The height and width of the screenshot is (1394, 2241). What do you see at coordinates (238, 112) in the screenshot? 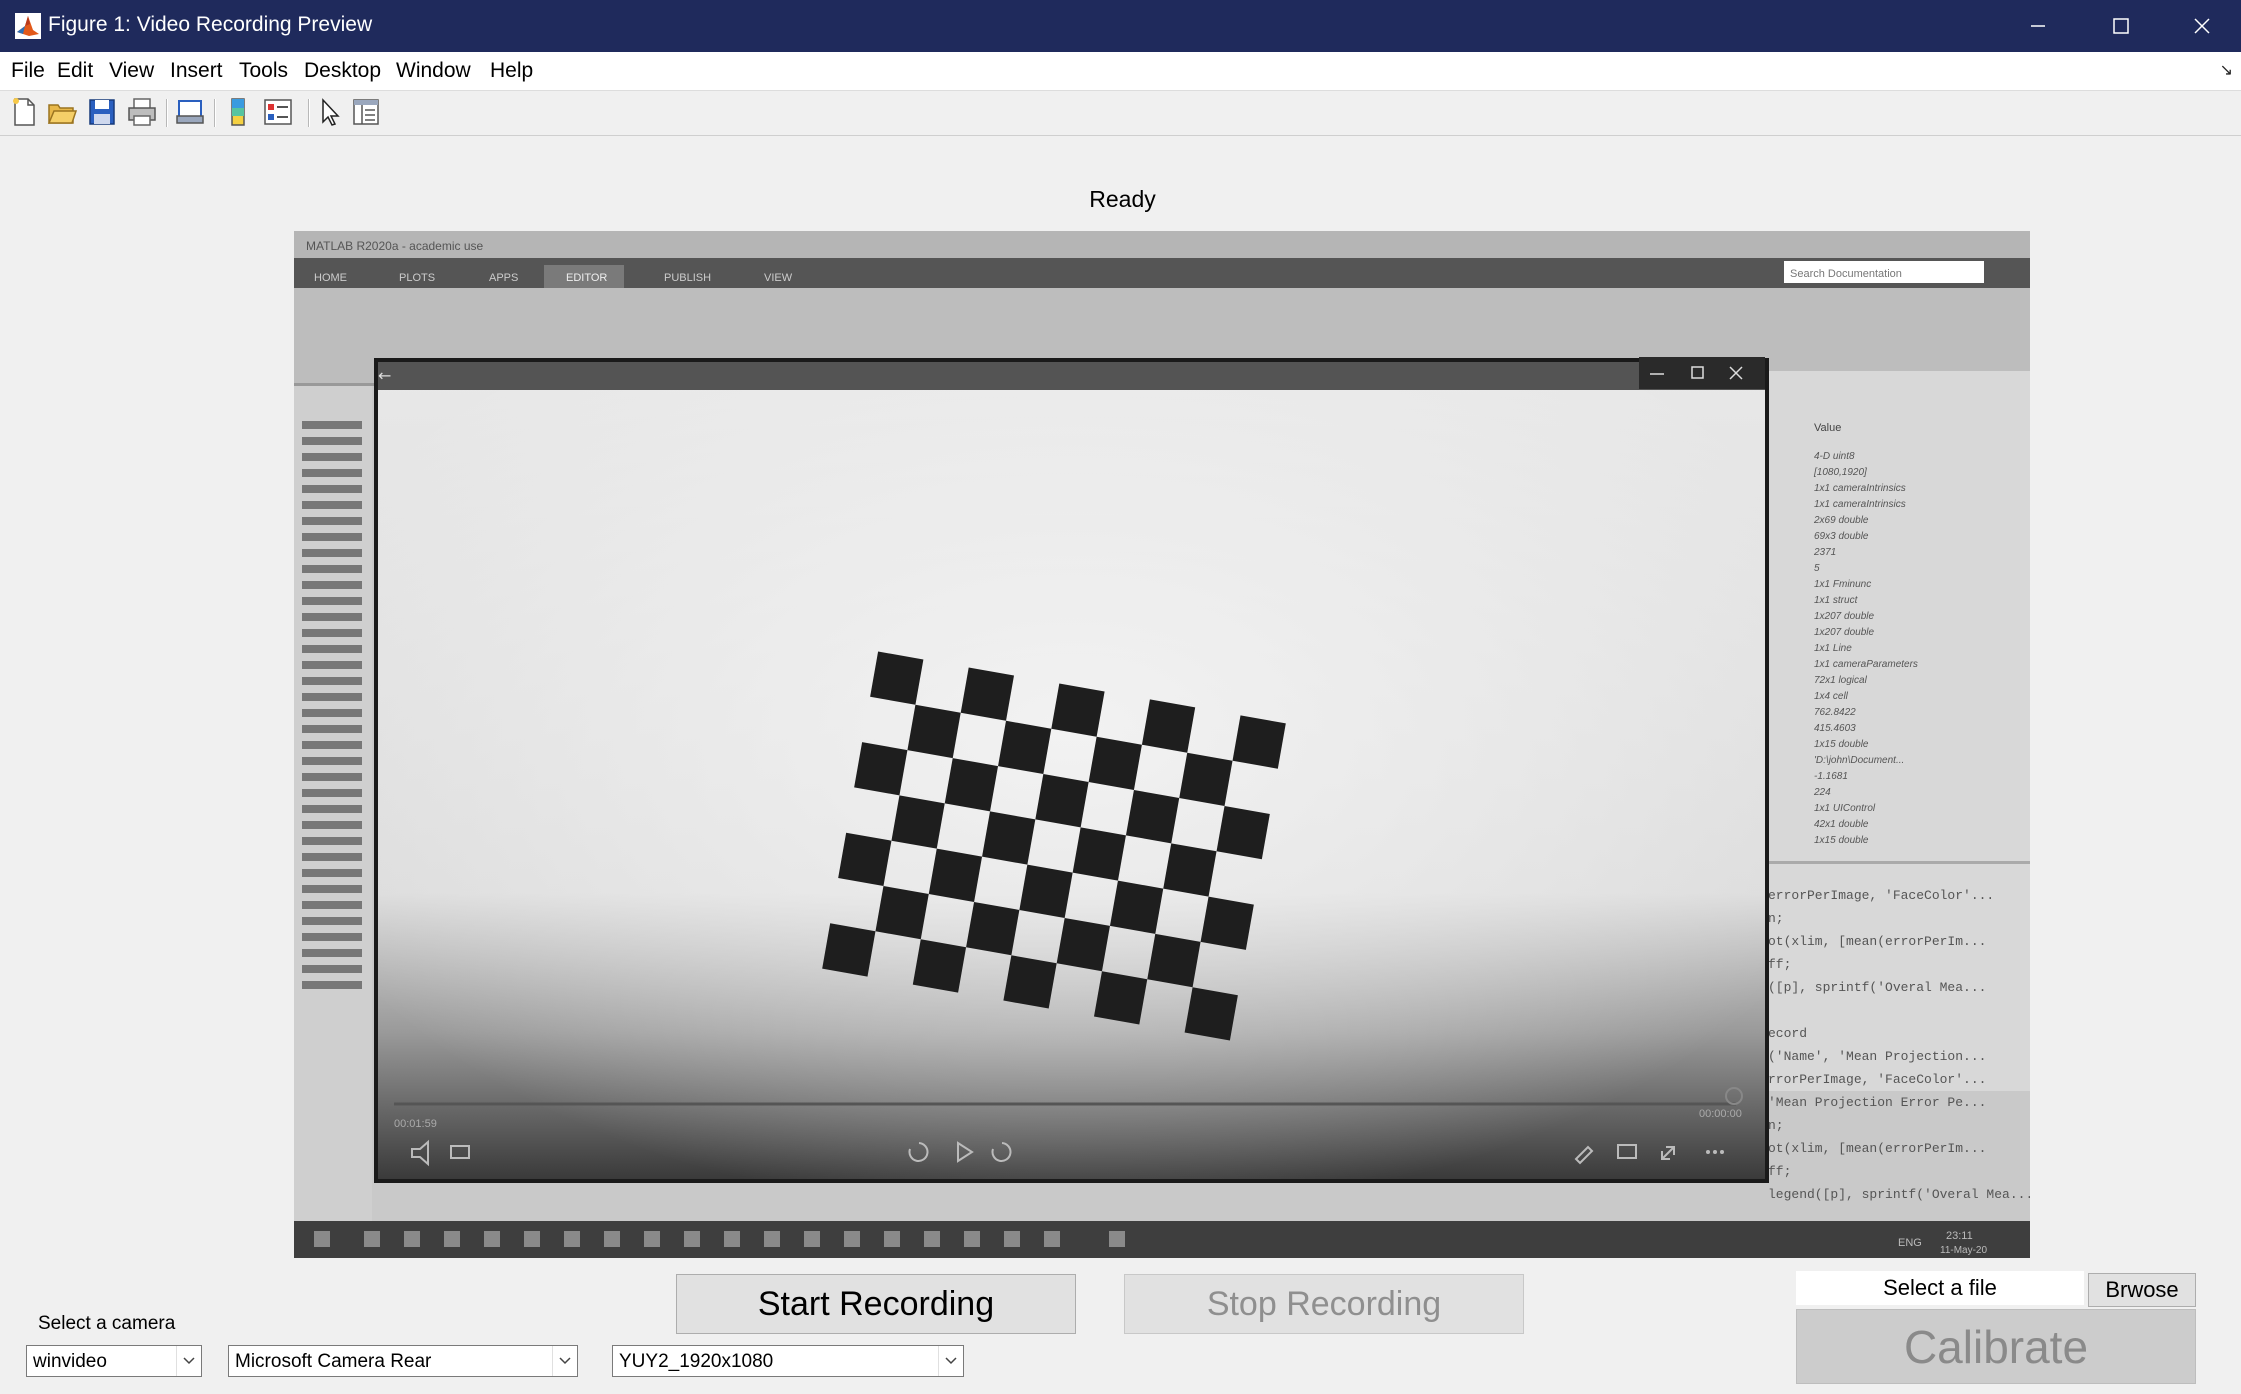
I see `colorbar-icon` at bounding box center [238, 112].